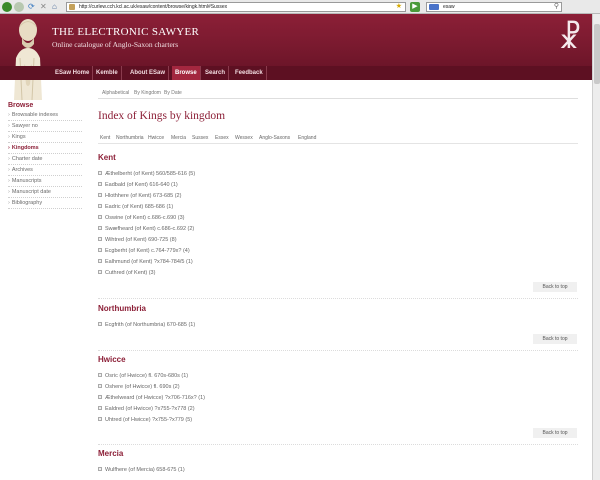 This screenshot has height=480, width=600. I want to click on page-title: Index of Kings by kingdom, so click(162, 116).